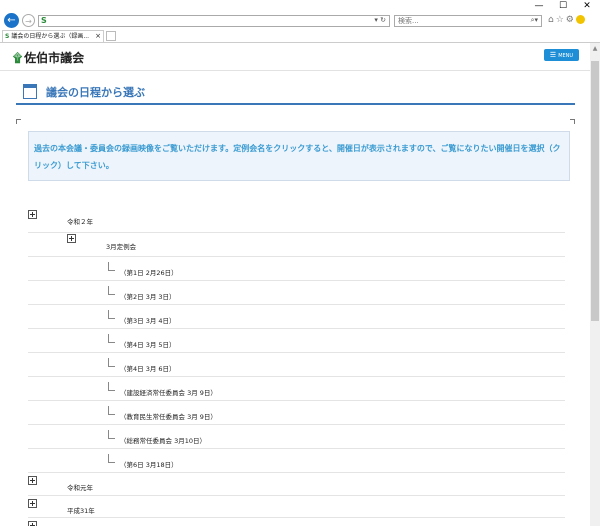 The image size is (600, 526). I want to click on address-tools: ▾ ↻, so click(380, 20).